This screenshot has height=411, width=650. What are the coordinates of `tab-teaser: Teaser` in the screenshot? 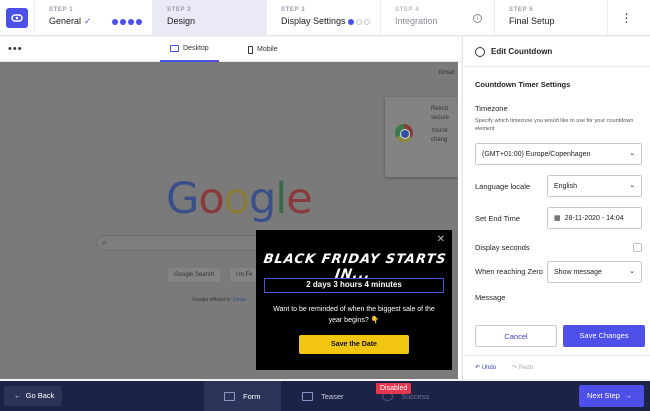 It's located at (323, 396).